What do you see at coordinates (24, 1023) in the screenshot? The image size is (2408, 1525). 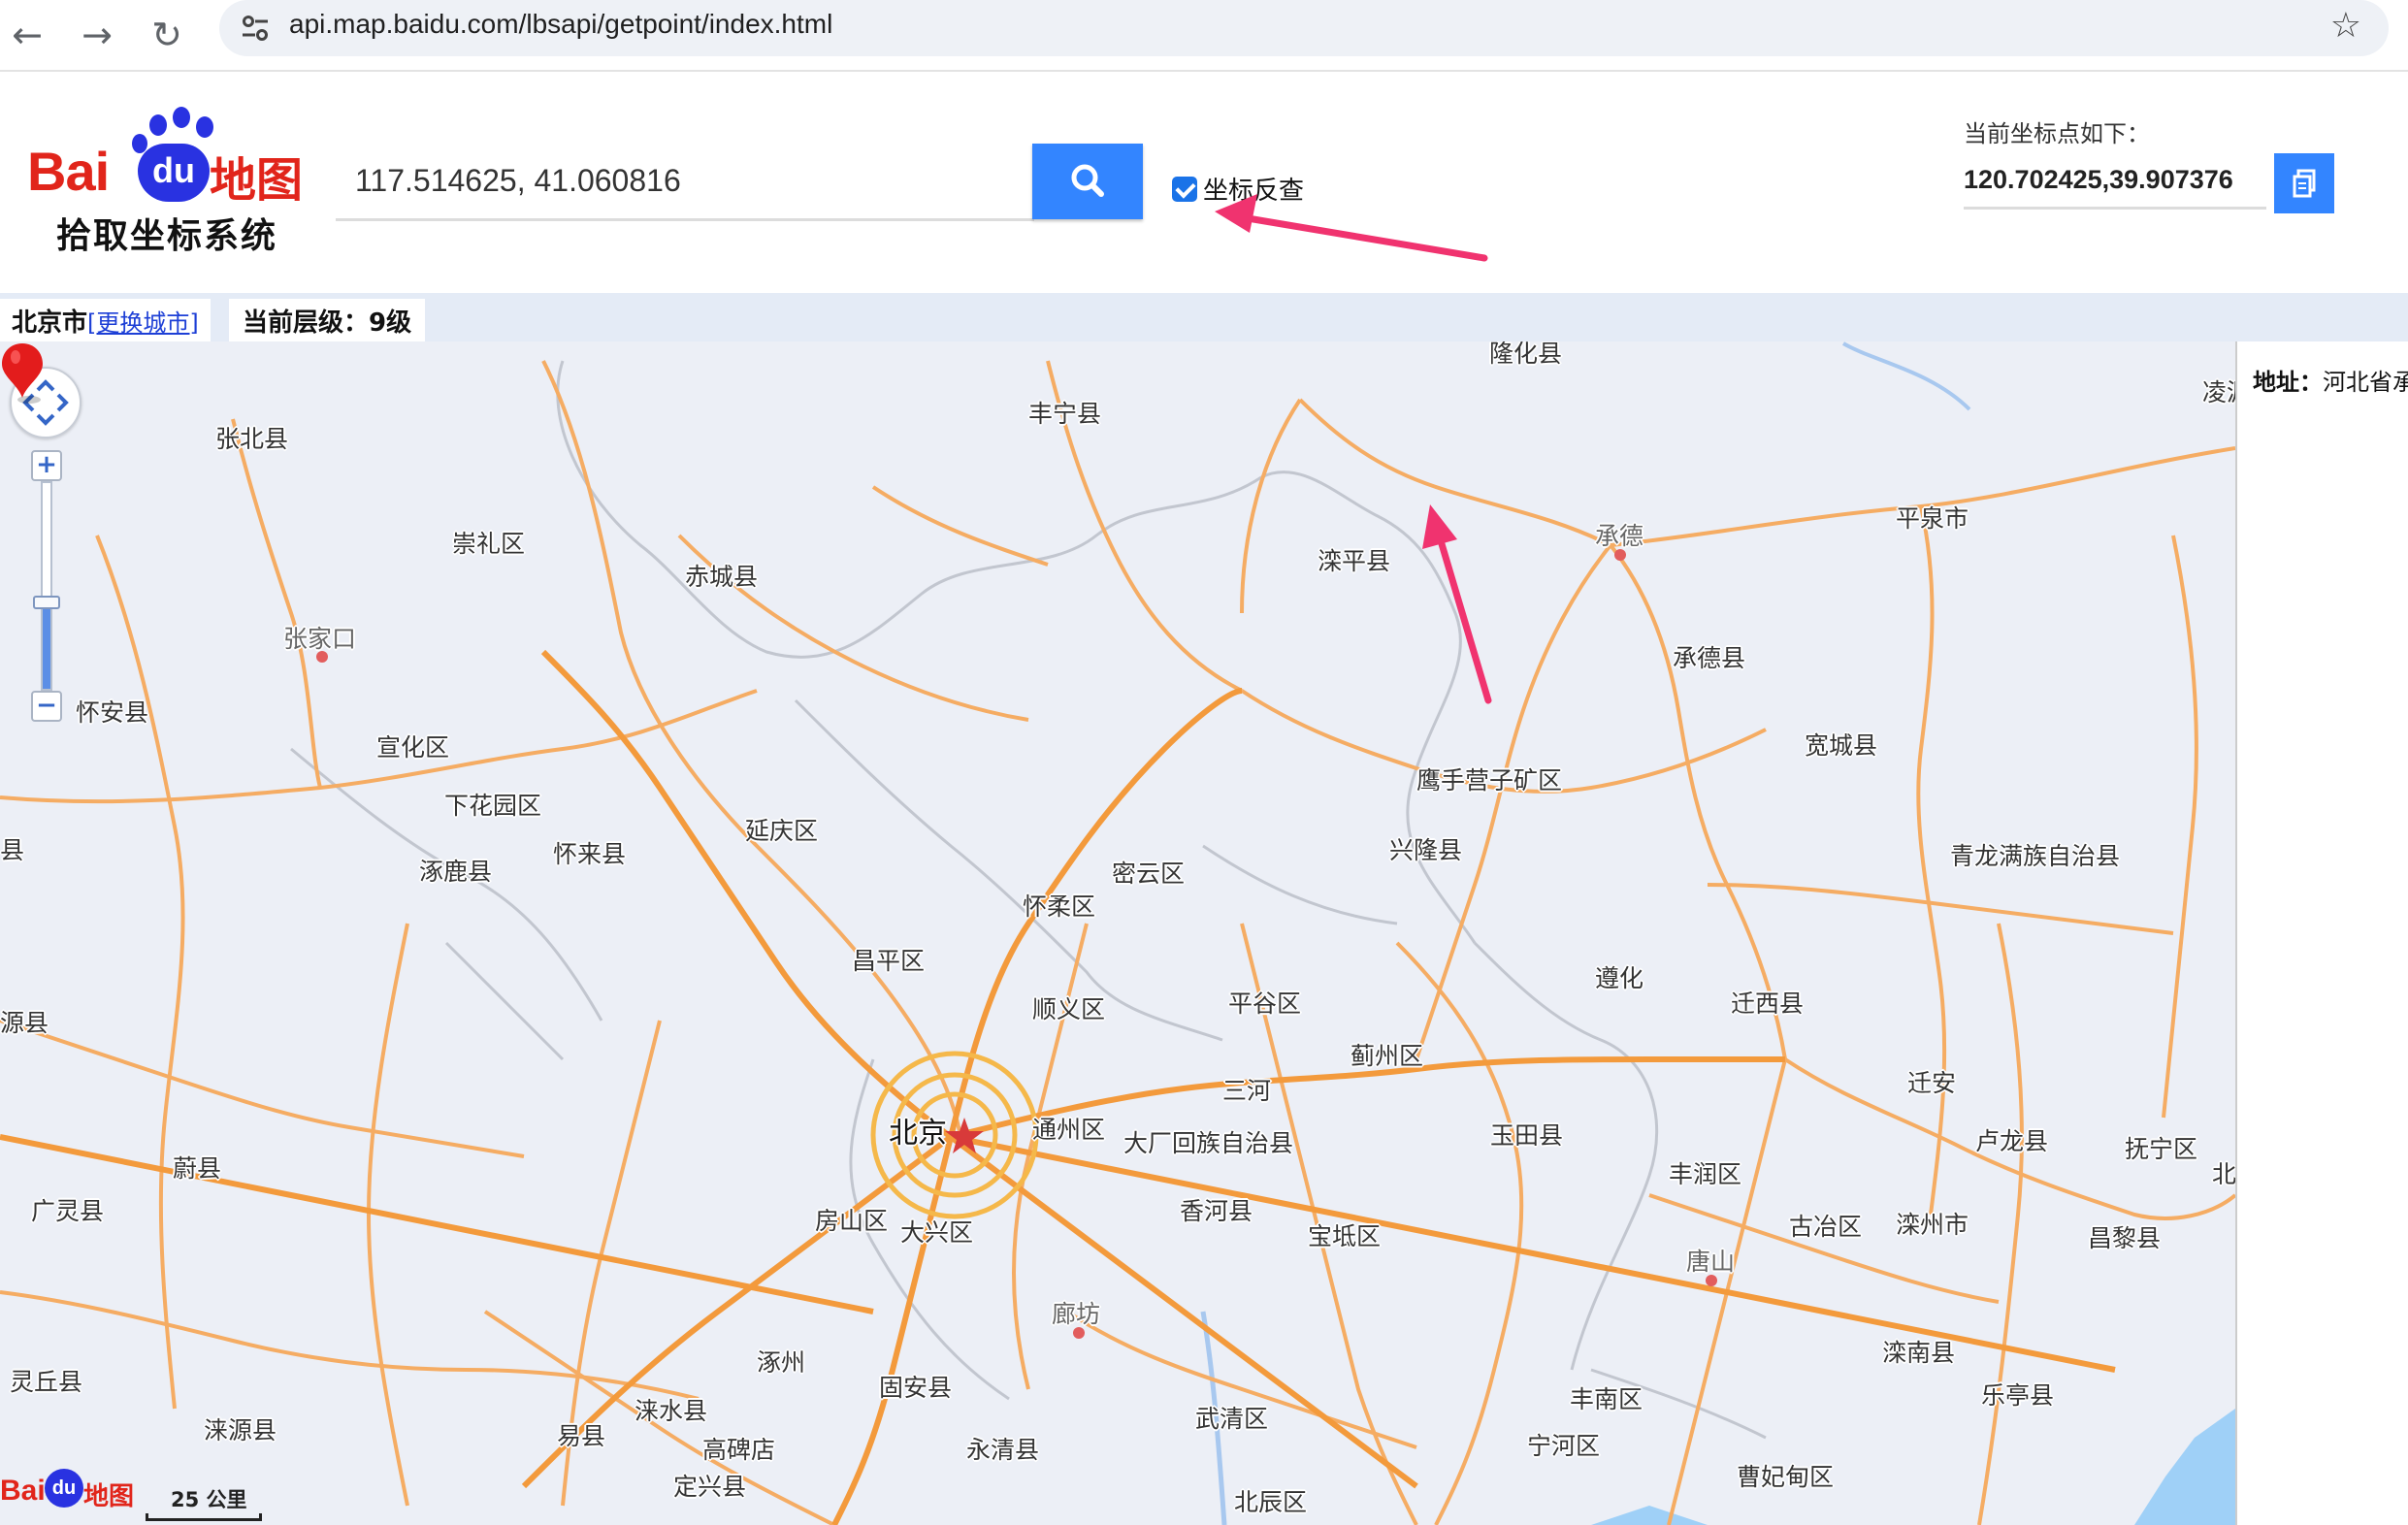 I see `map-label: 源县` at bounding box center [24, 1023].